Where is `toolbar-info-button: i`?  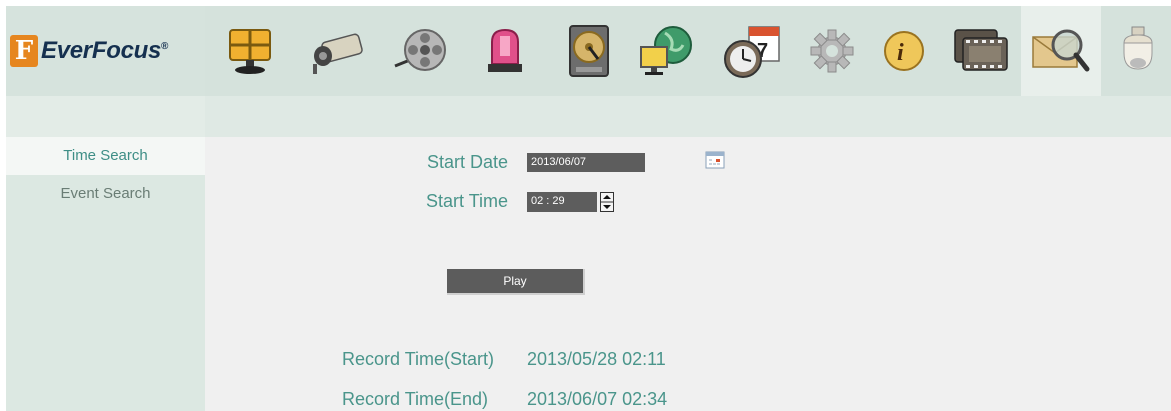
toolbar-info-button: i is located at coordinates (904, 51).